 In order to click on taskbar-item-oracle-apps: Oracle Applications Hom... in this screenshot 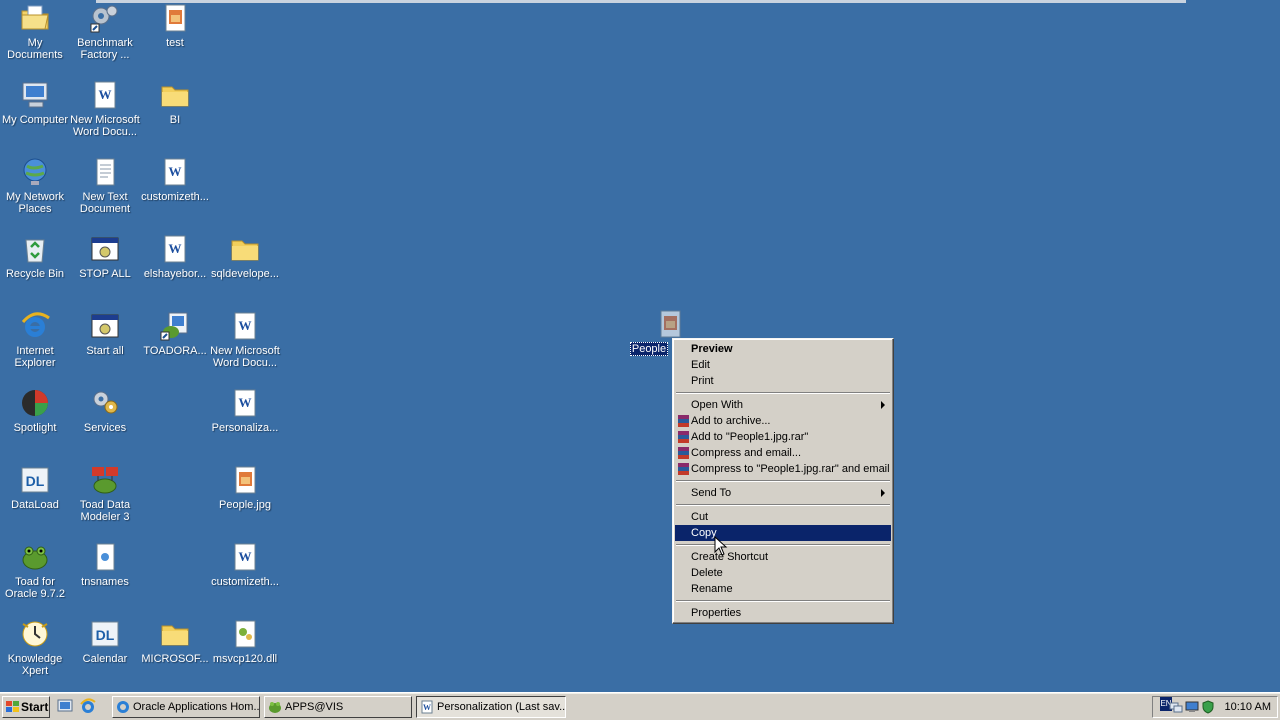, I will do `click(186, 707)`.